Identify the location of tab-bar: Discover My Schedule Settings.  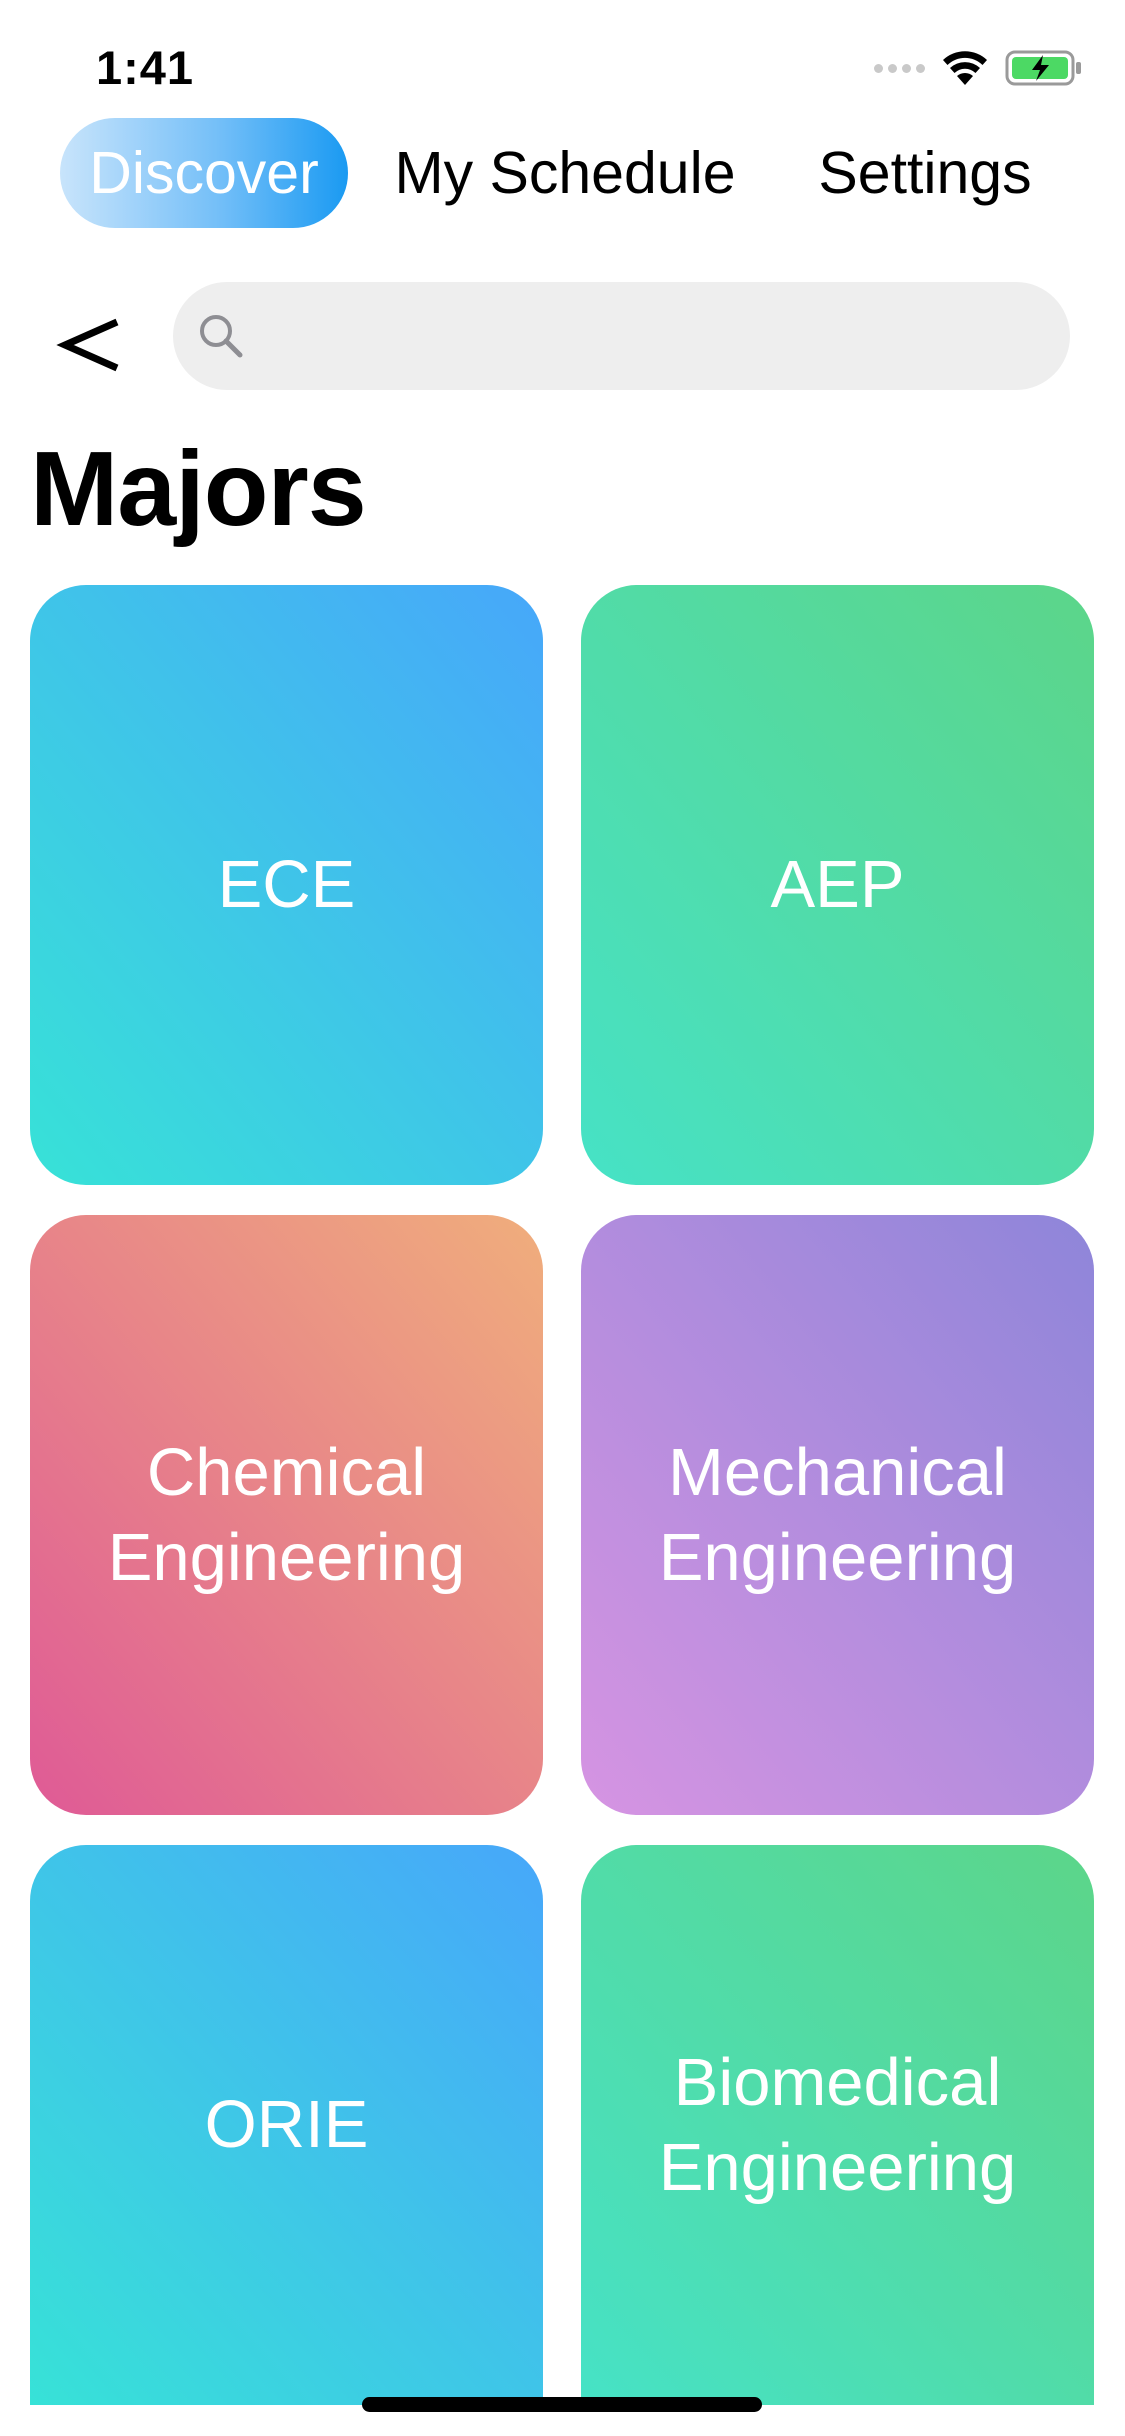
(562, 173).